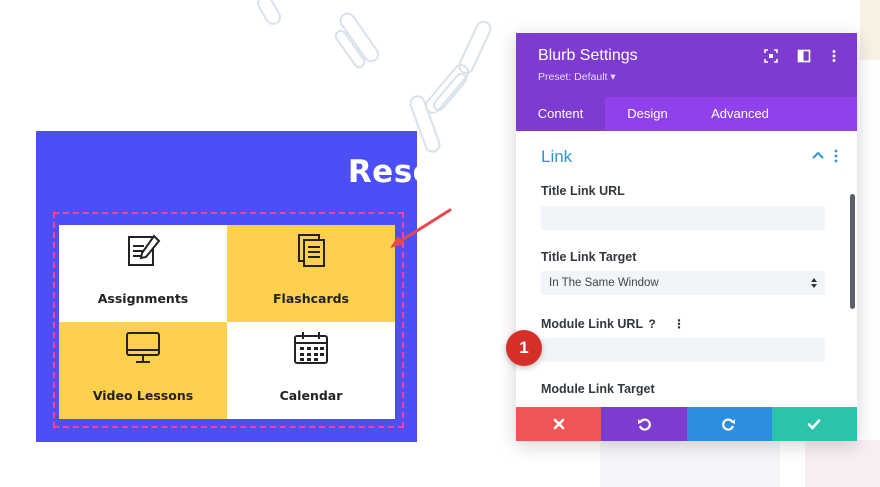  I want to click on resource-item-calendar: Calendar, so click(311, 370).